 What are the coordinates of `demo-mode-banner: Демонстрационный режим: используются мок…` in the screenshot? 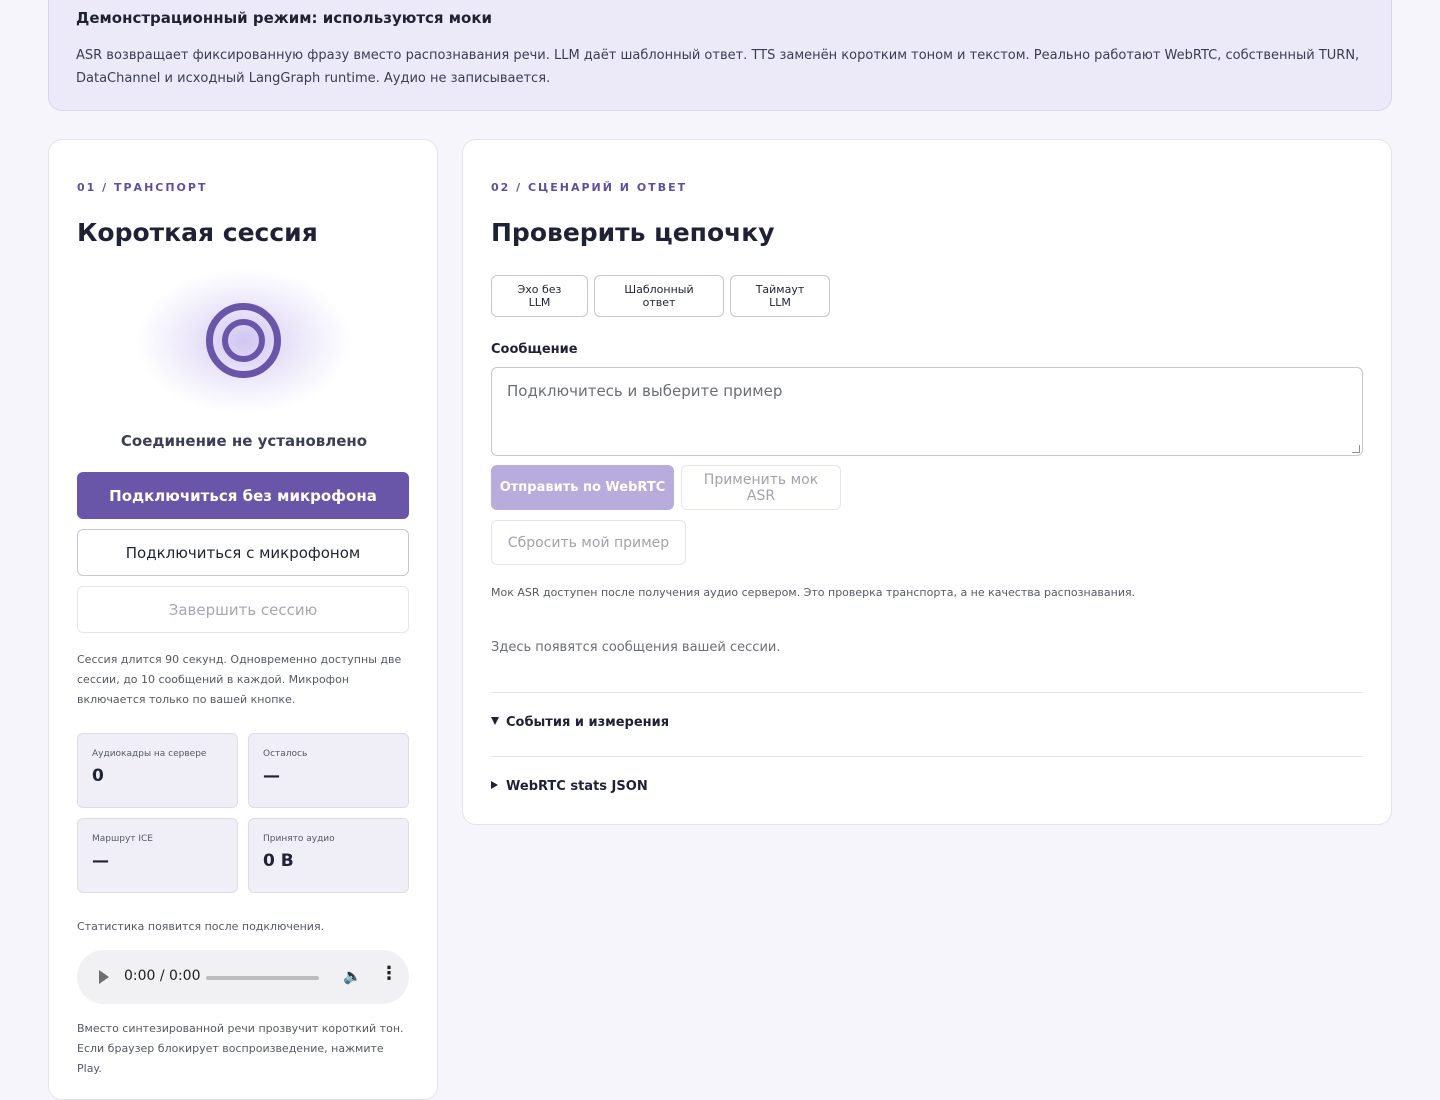 It's located at (720, 55).